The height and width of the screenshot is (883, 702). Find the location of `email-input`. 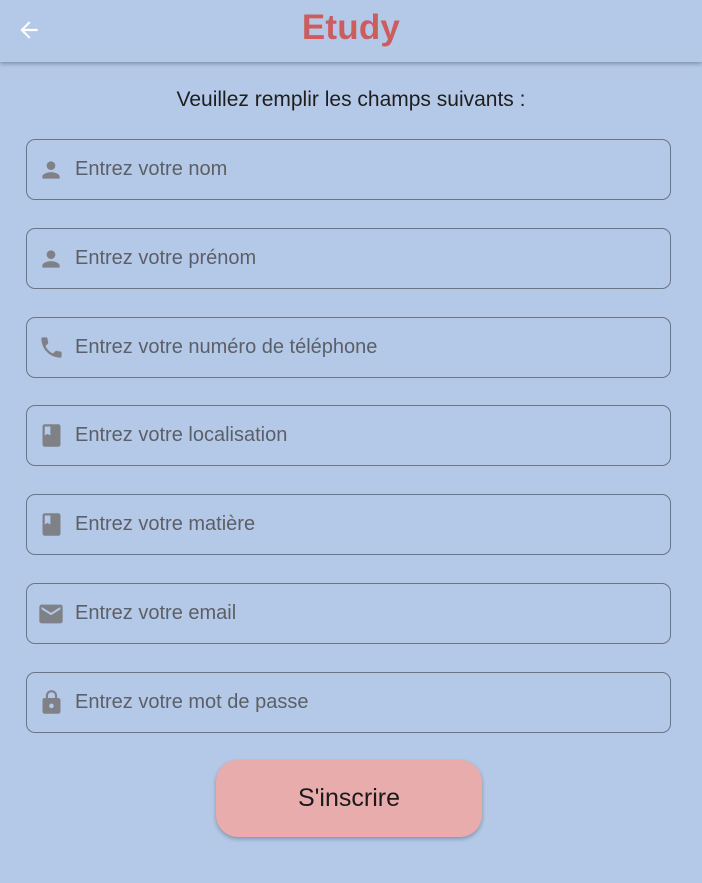

email-input is located at coordinates (372, 613).